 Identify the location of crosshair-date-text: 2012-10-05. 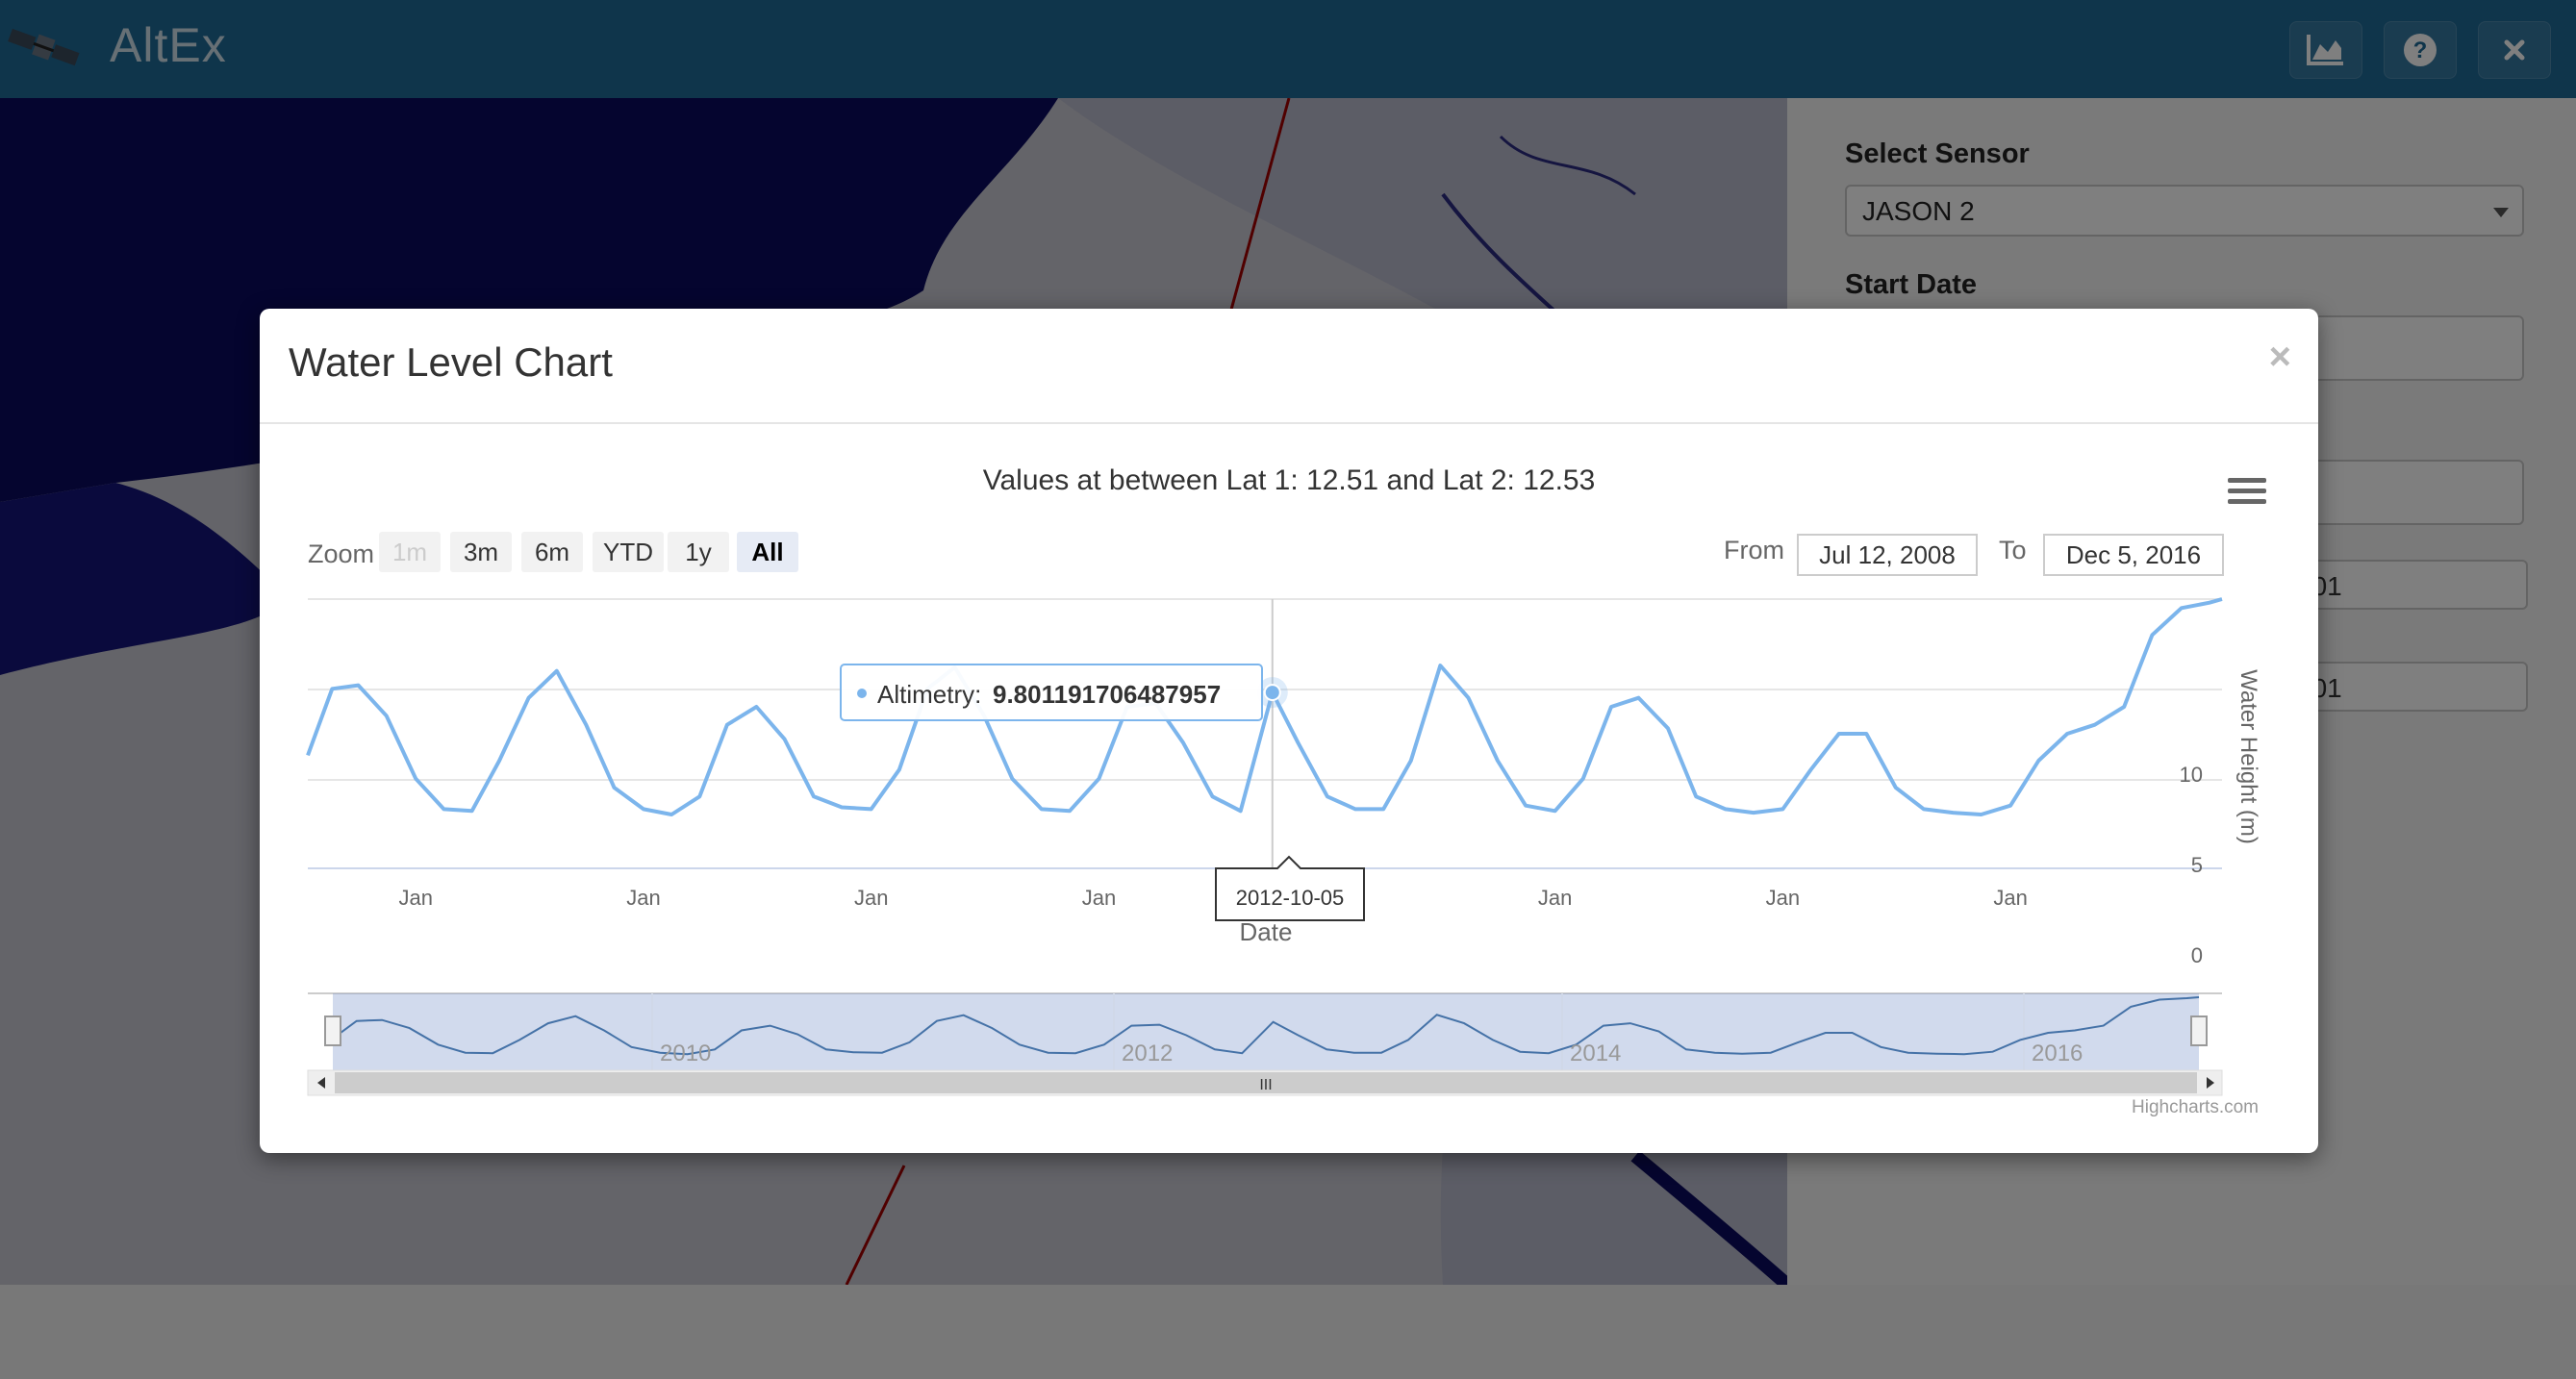
(1291, 898).